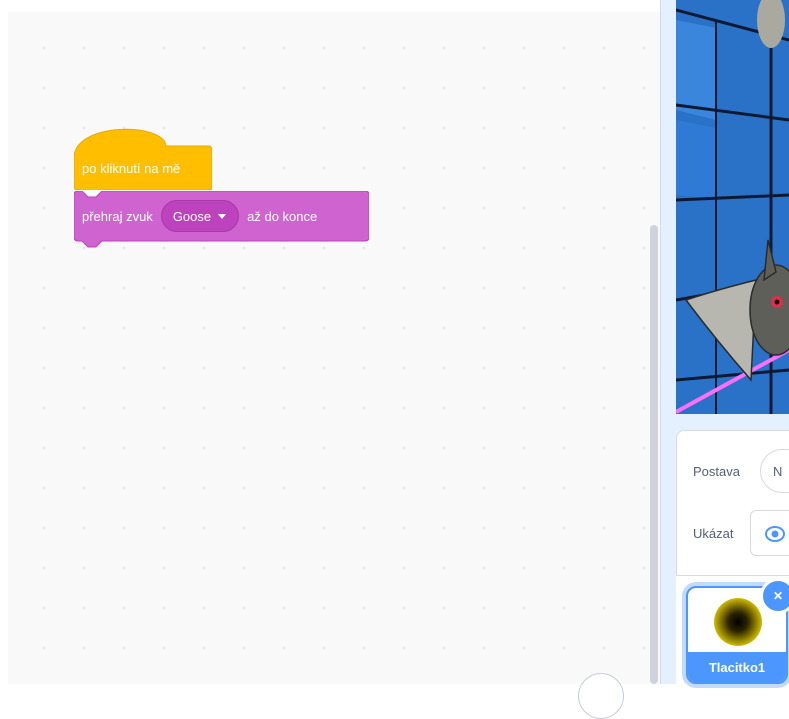 This screenshot has width=789, height=719. What do you see at coordinates (737, 667) in the screenshot?
I see `sprite-tile-name: Tlacitko1` at bounding box center [737, 667].